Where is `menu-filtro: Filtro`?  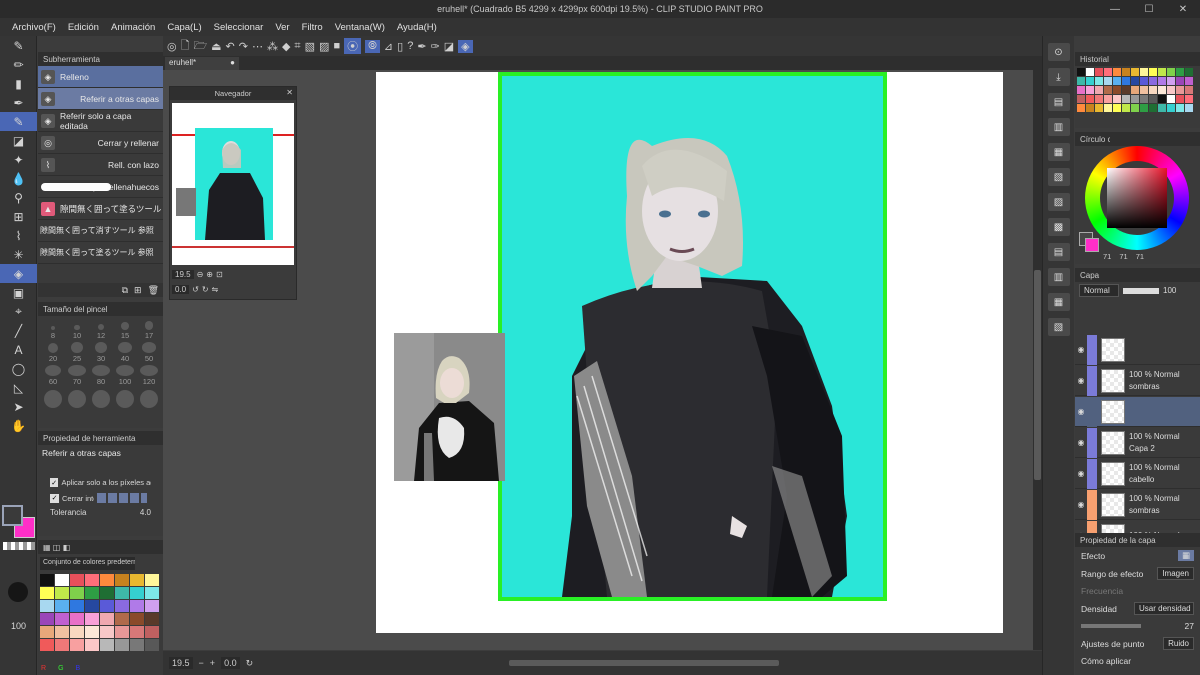
menu-filtro: Filtro is located at coordinates (312, 27).